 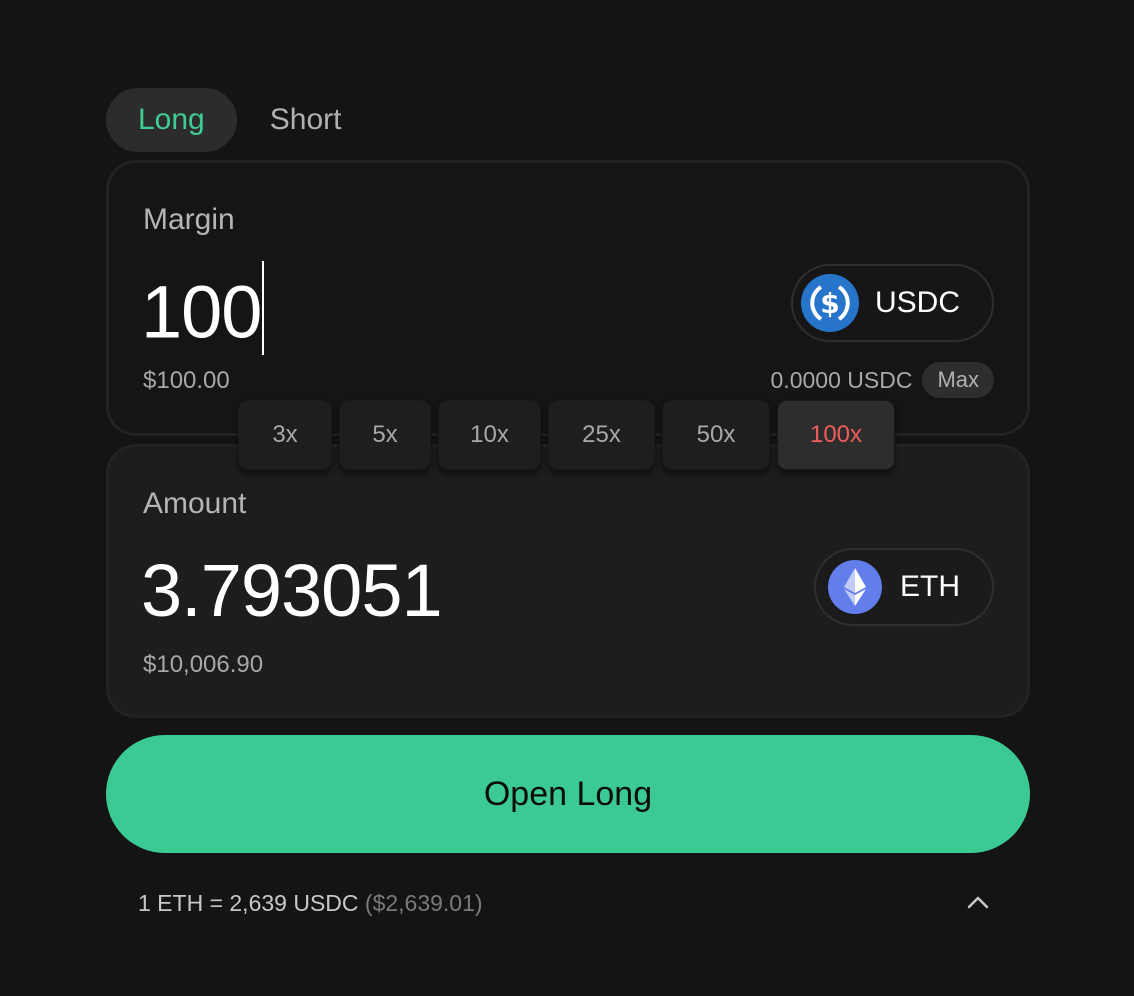 I want to click on leverage-selector: 3x 5x 10x 25x 50x 100x, so click(x=566, y=435).